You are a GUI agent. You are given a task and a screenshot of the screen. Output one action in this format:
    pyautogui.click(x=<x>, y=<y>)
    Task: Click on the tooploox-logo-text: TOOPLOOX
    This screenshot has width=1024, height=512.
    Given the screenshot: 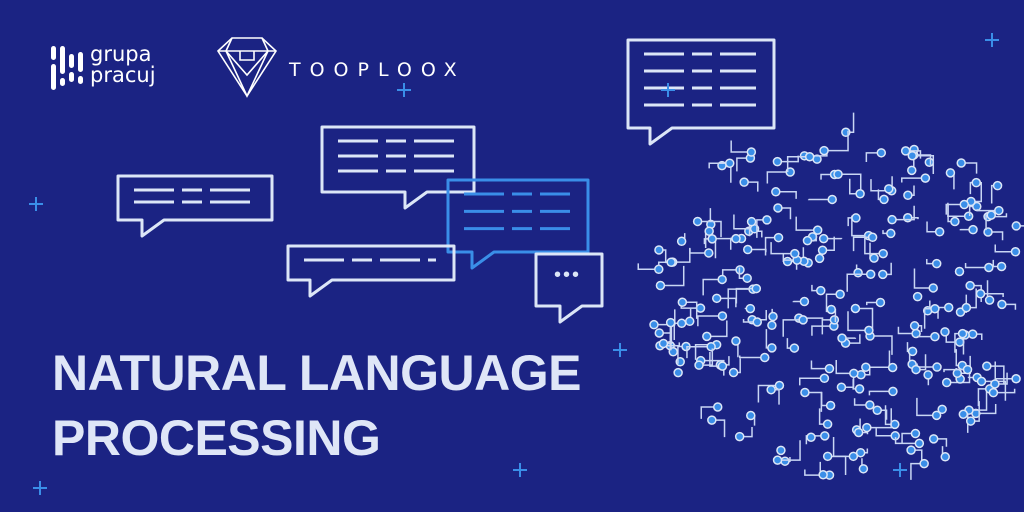 What is the action you would take?
    pyautogui.click(x=377, y=70)
    